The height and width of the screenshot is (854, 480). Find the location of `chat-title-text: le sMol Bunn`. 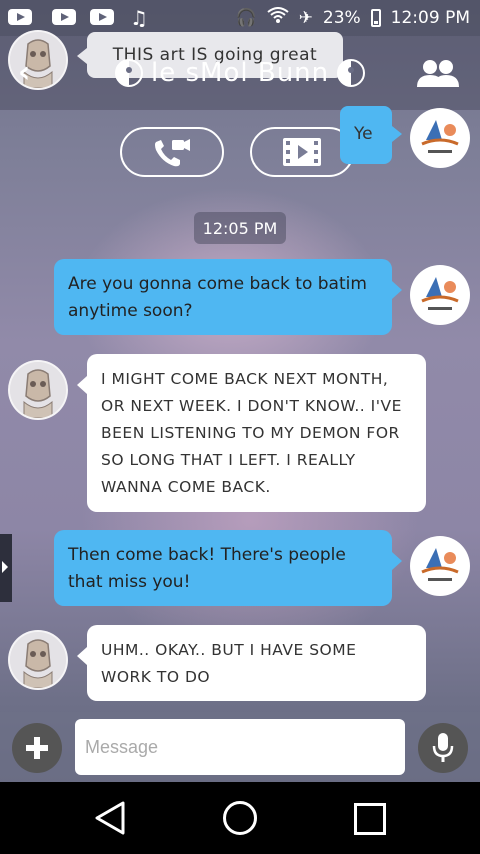

chat-title-text: le sMol Bunn is located at coordinates (240, 73).